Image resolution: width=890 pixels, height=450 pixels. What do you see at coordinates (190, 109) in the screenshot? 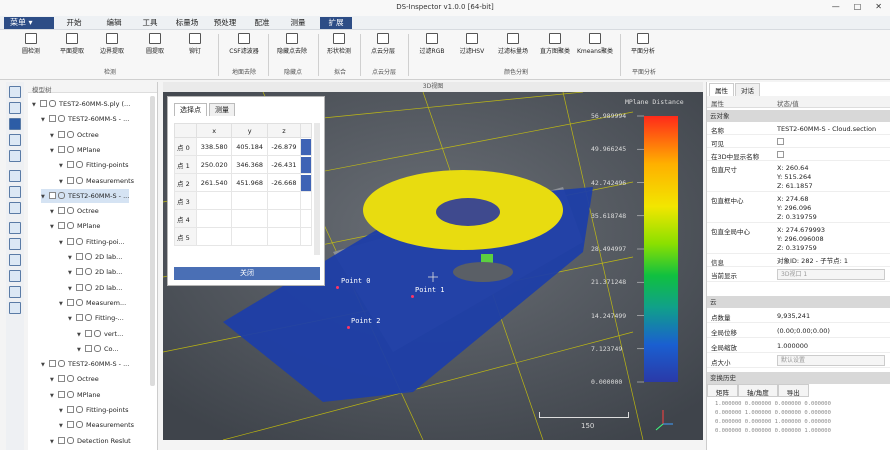
I see `tab-select-points: 选择点` at bounding box center [190, 109].